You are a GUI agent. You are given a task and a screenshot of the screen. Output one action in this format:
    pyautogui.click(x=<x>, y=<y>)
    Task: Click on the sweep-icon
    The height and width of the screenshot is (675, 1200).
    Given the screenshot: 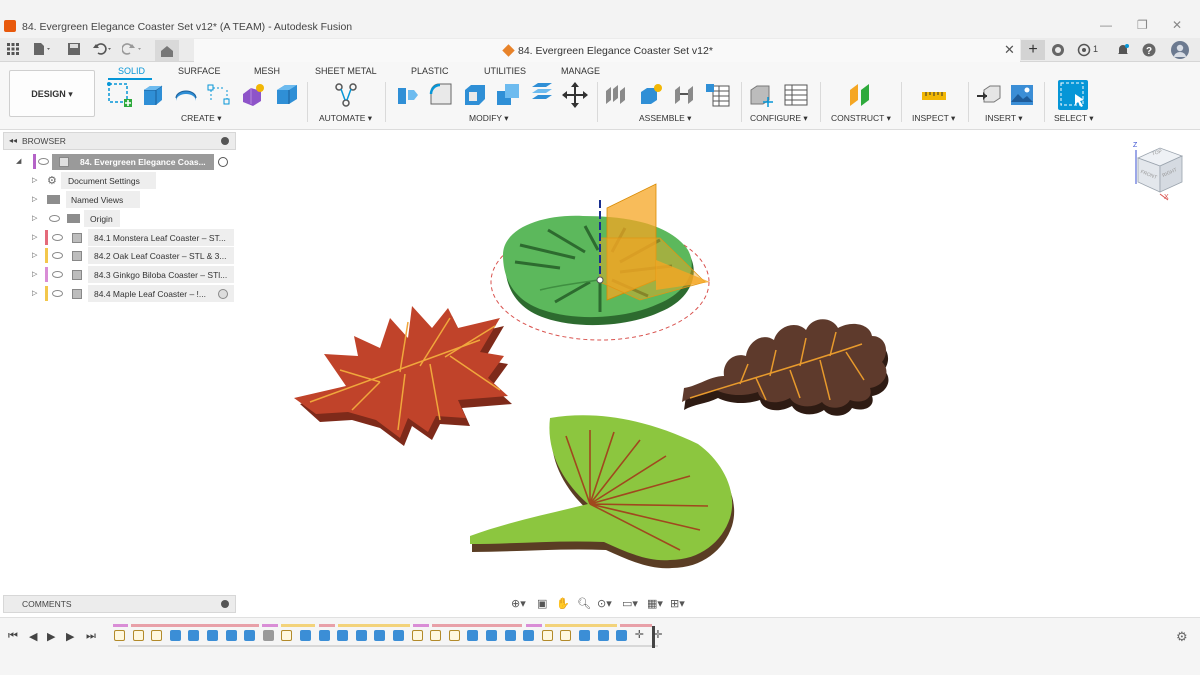 What is the action you would take?
    pyautogui.click(x=218, y=94)
    